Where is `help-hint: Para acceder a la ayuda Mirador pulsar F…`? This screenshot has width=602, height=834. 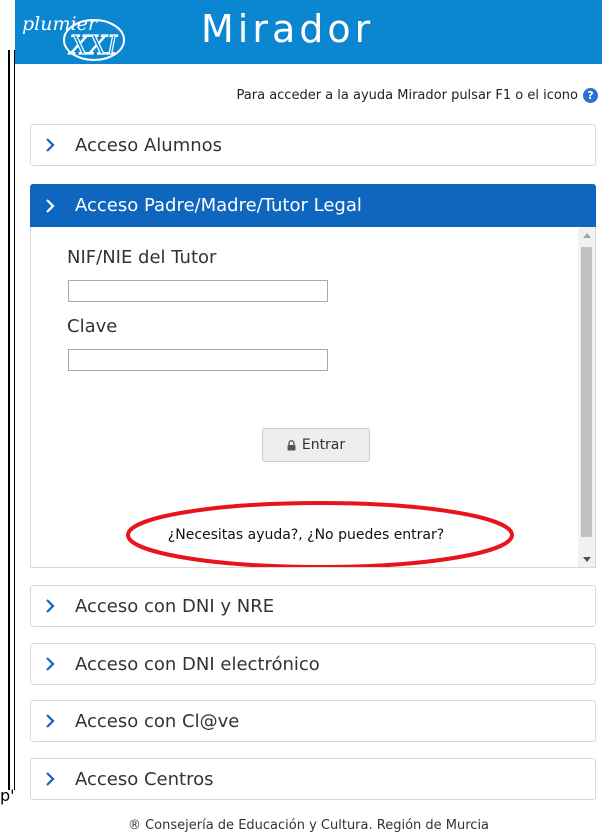 help-hint: Para acceder a la ayuda Mirador pulsar F… is located at coordinates (417, 95).